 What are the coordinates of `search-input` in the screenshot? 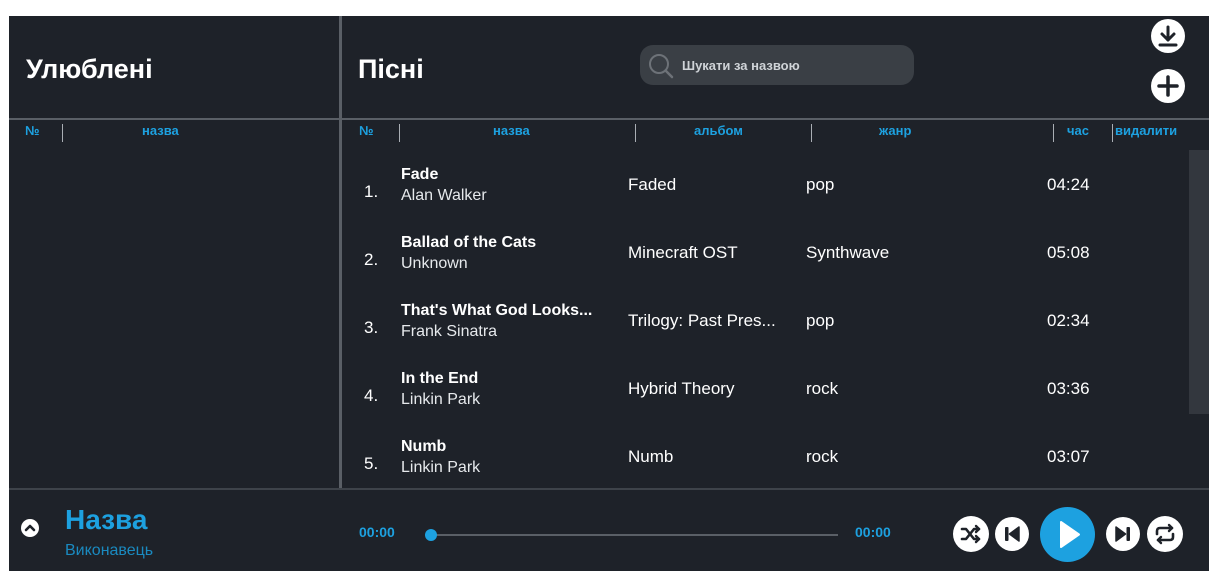 It's located at (792, 65).